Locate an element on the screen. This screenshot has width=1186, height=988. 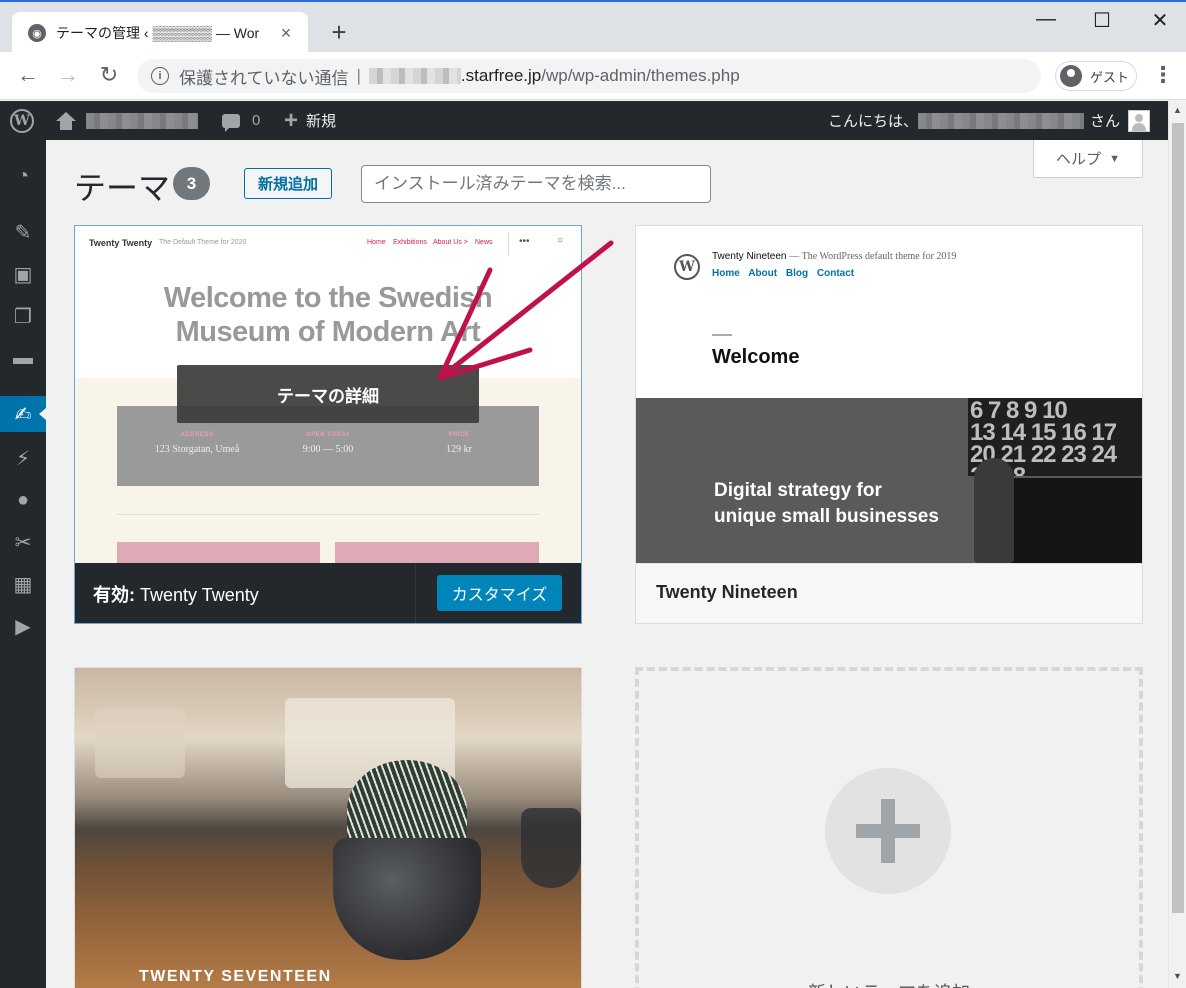
preview-nav-item: About is located at coordinates (763, 273).